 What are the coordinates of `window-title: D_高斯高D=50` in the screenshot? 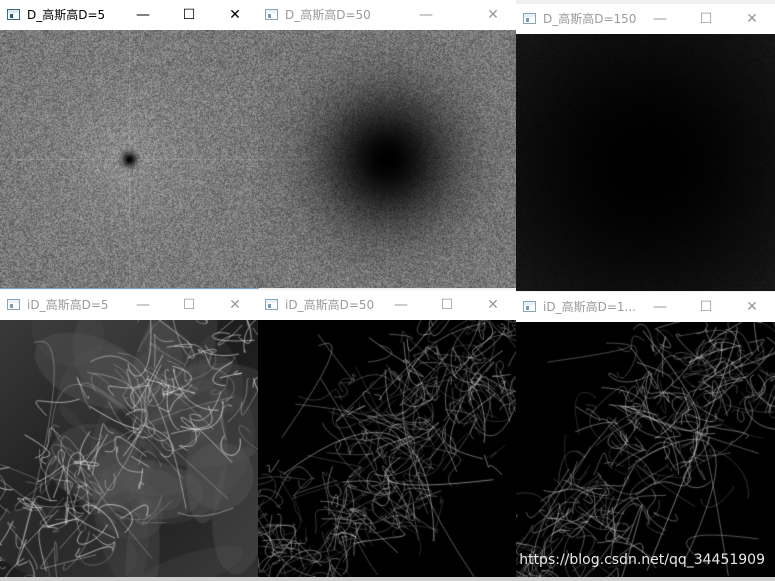 It's located at (328, 15).